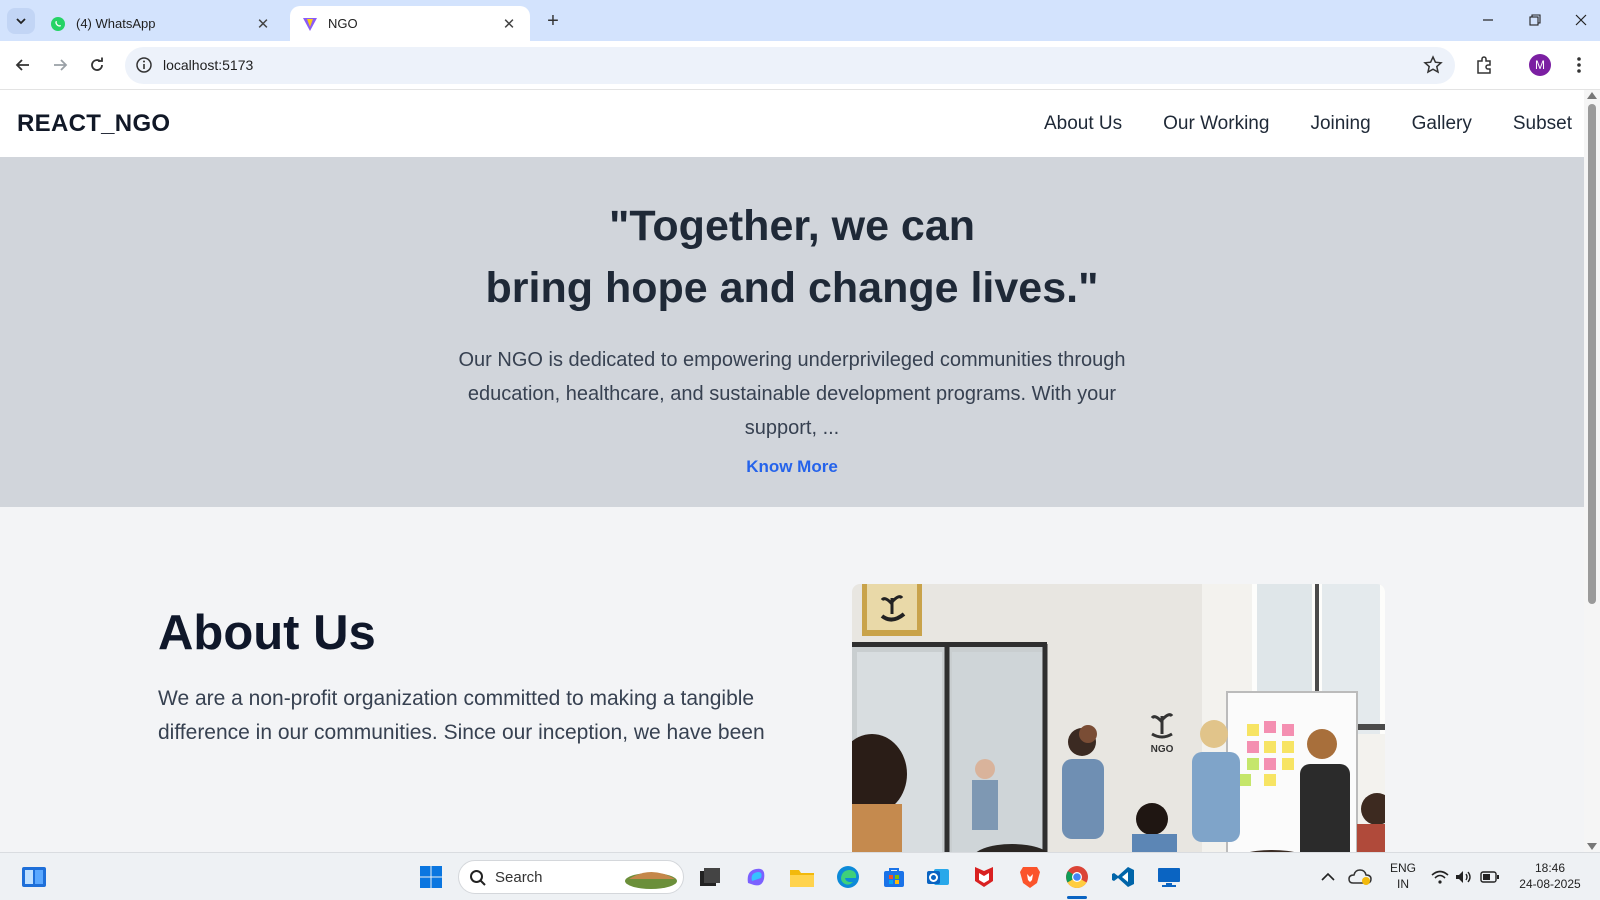 This screenshot has height=900, width=1600. What do you see at coordinates (116, 23) in the screenshot?
I see `tab-title: (4) WhatsApp` at bounding box center [116, 23].